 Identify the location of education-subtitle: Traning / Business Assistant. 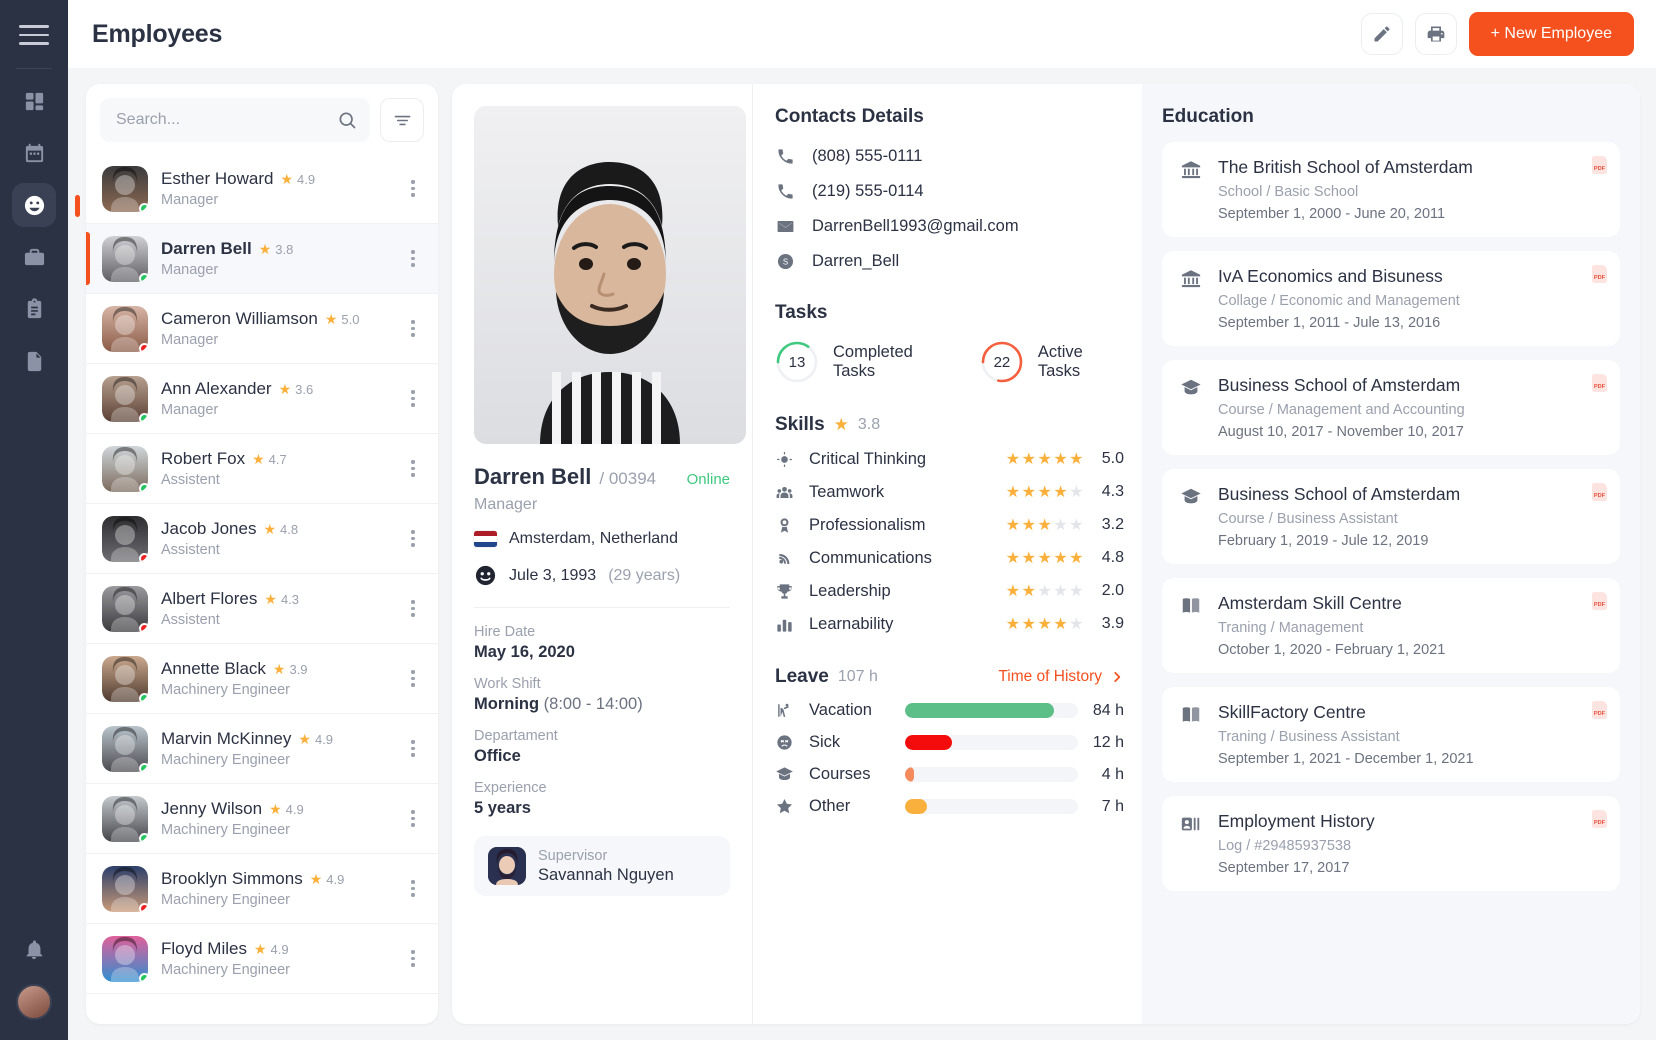
(1309, 737).